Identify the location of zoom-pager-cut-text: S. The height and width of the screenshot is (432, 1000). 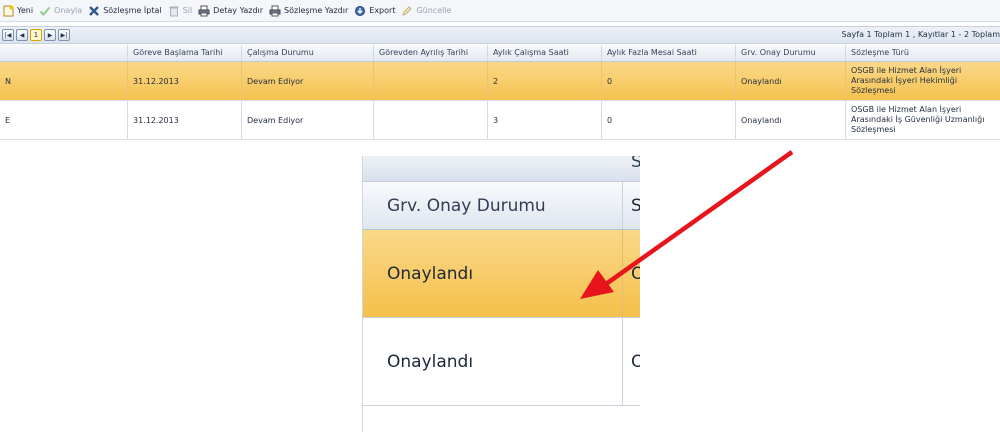
(635, 164).